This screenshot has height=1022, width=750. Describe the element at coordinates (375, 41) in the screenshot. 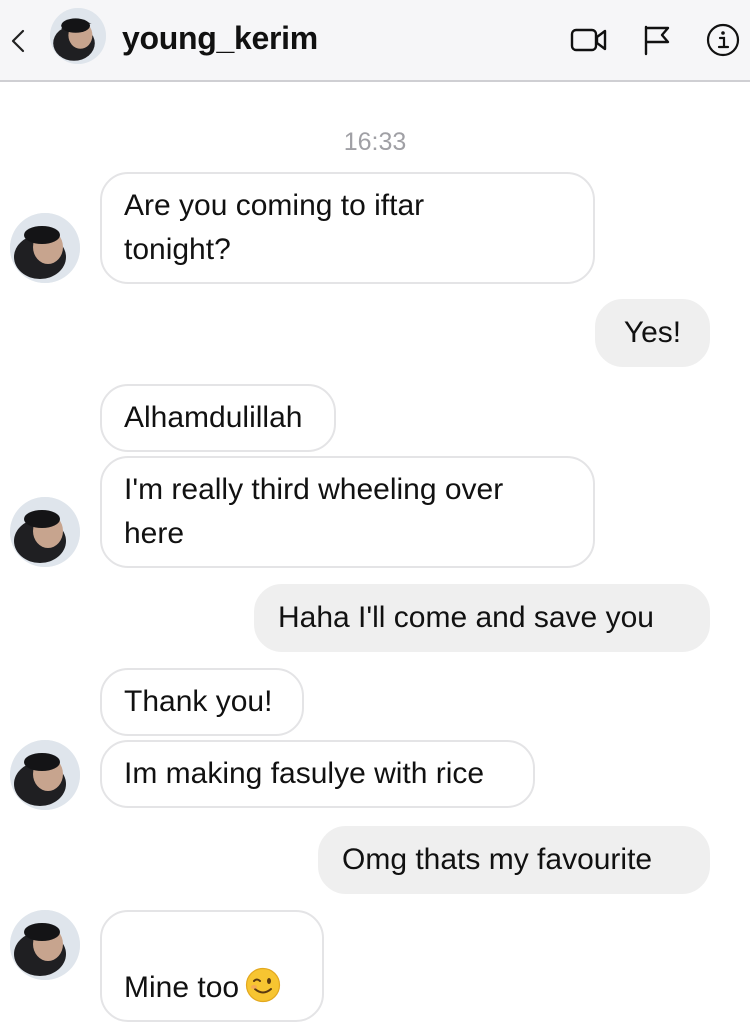

I see `chat-header: young_kerim` at that location.